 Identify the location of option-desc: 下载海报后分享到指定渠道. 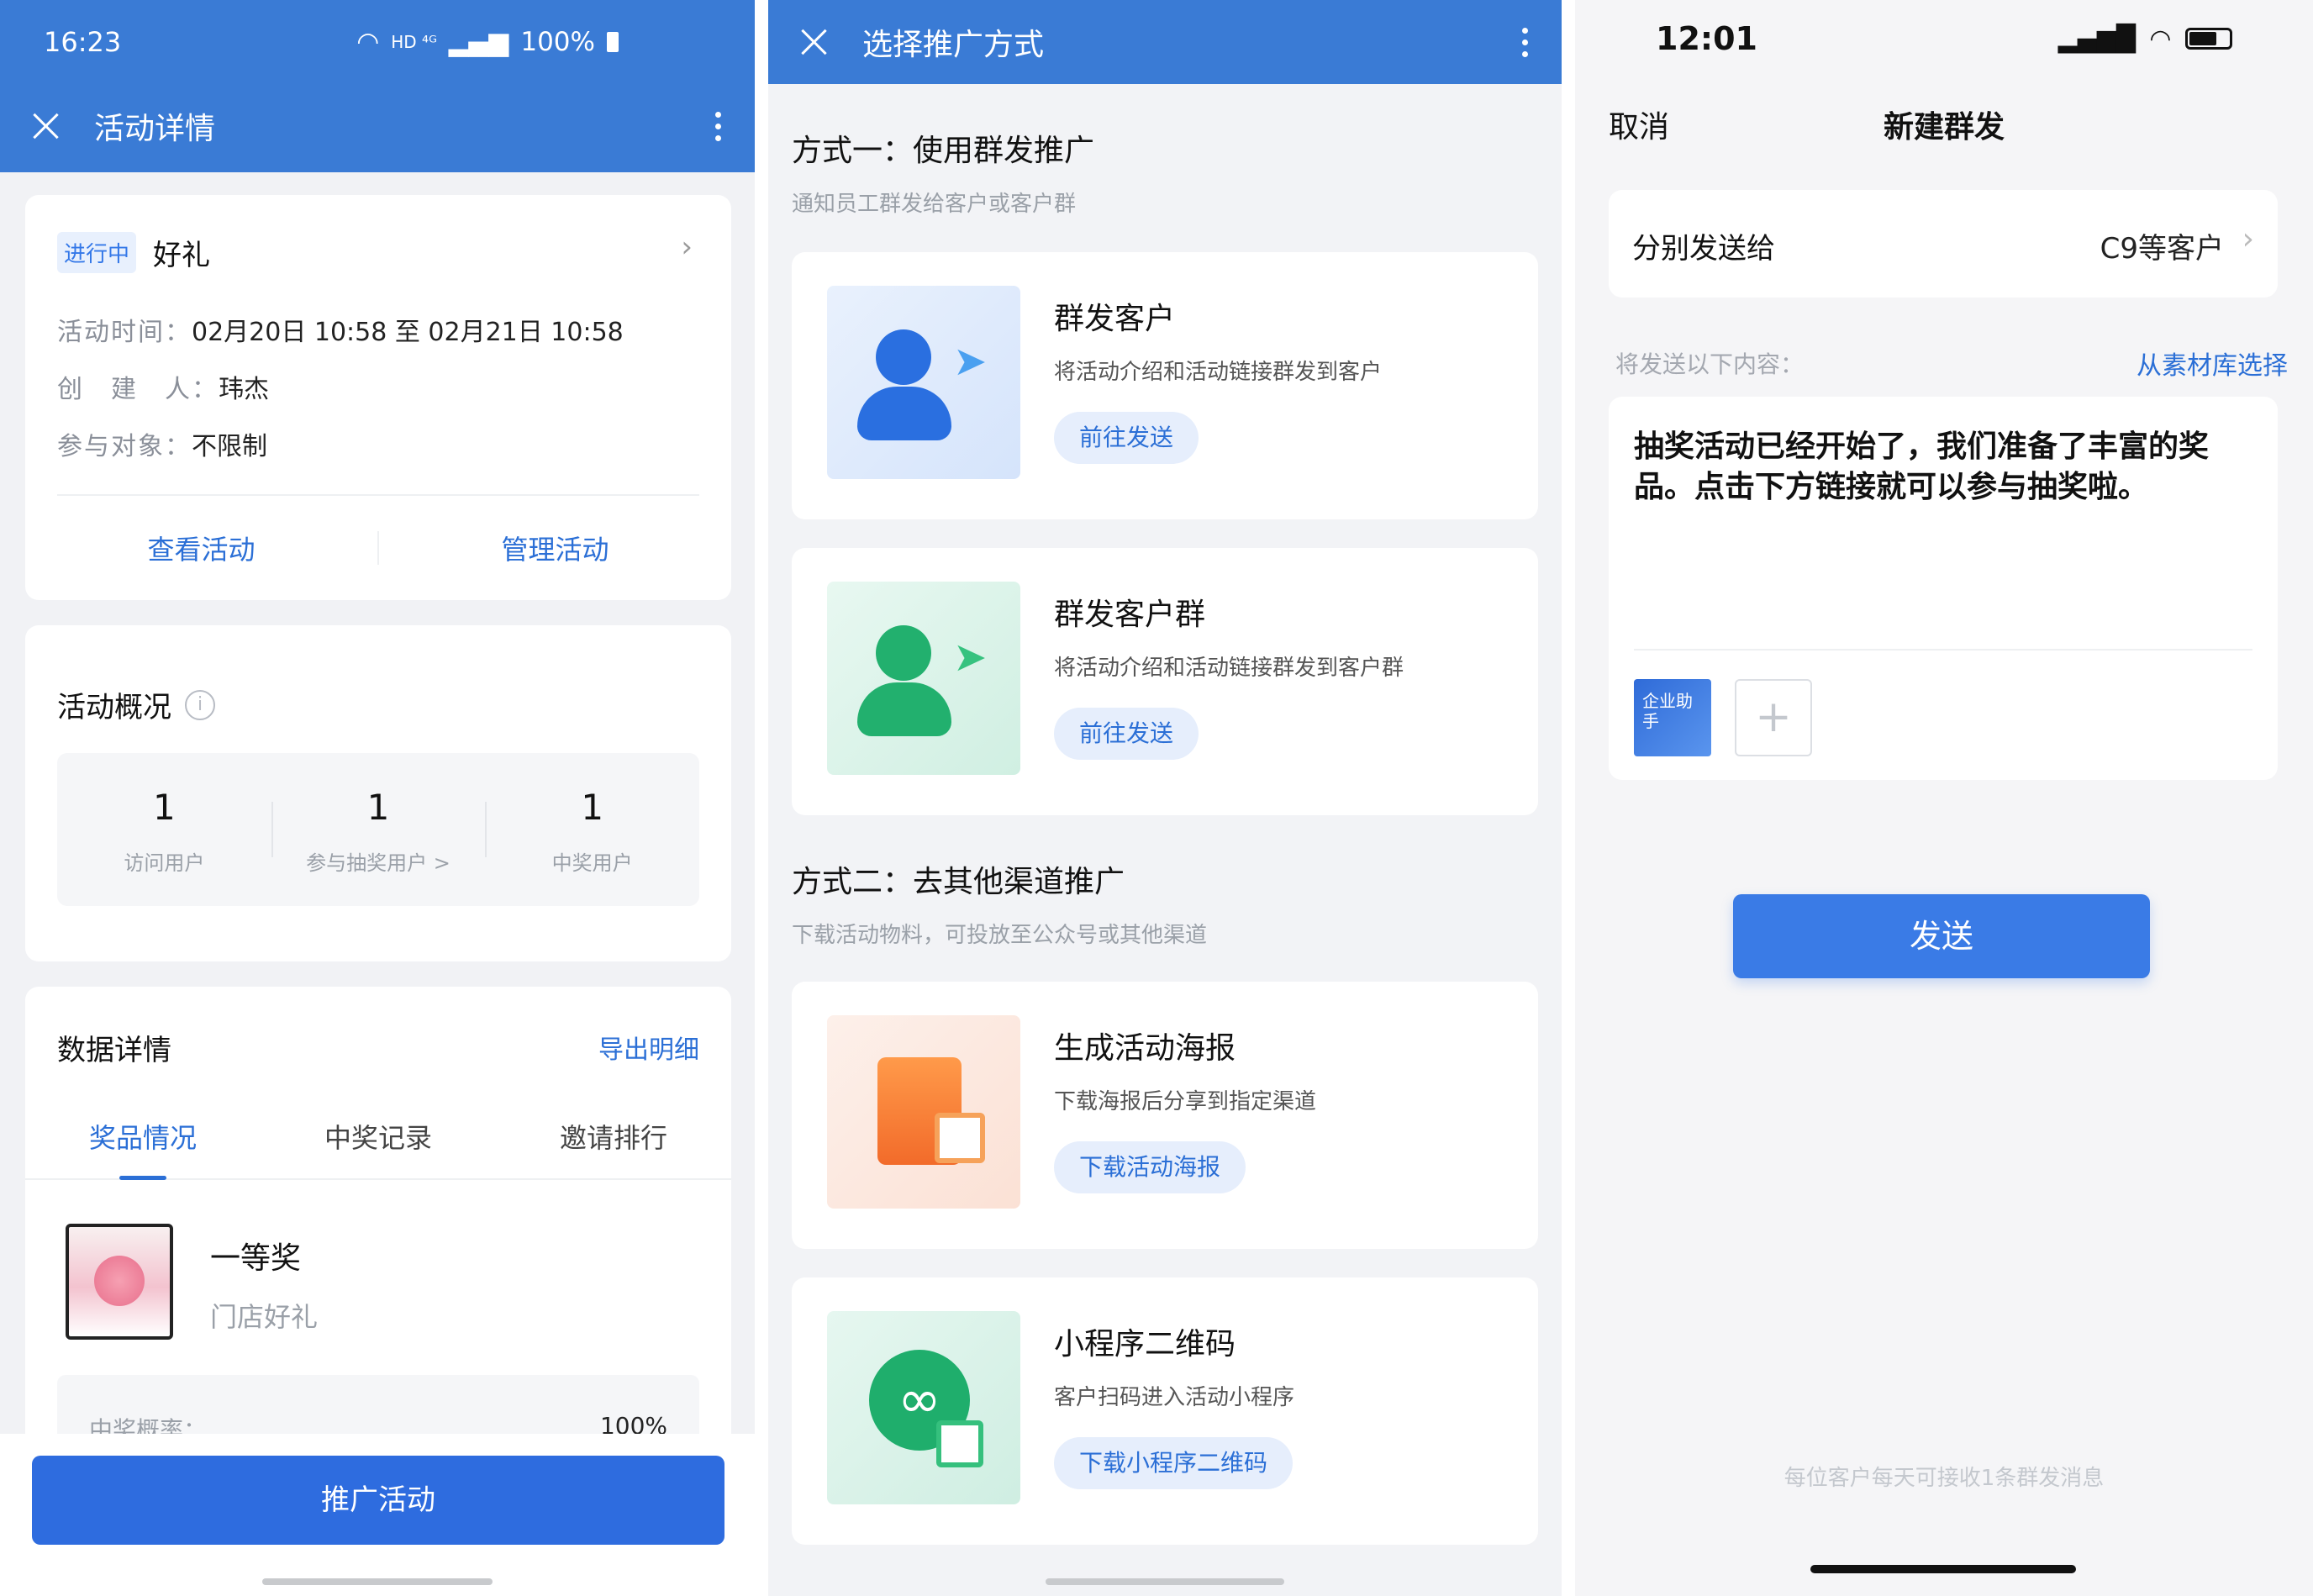
(1185, 1102).